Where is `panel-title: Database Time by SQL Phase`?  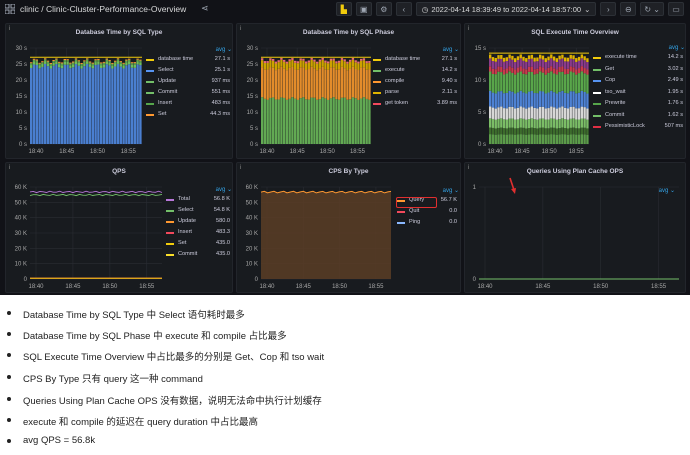 panel-title: Database Time by SQL Phase is located at coordinates (348, 32).